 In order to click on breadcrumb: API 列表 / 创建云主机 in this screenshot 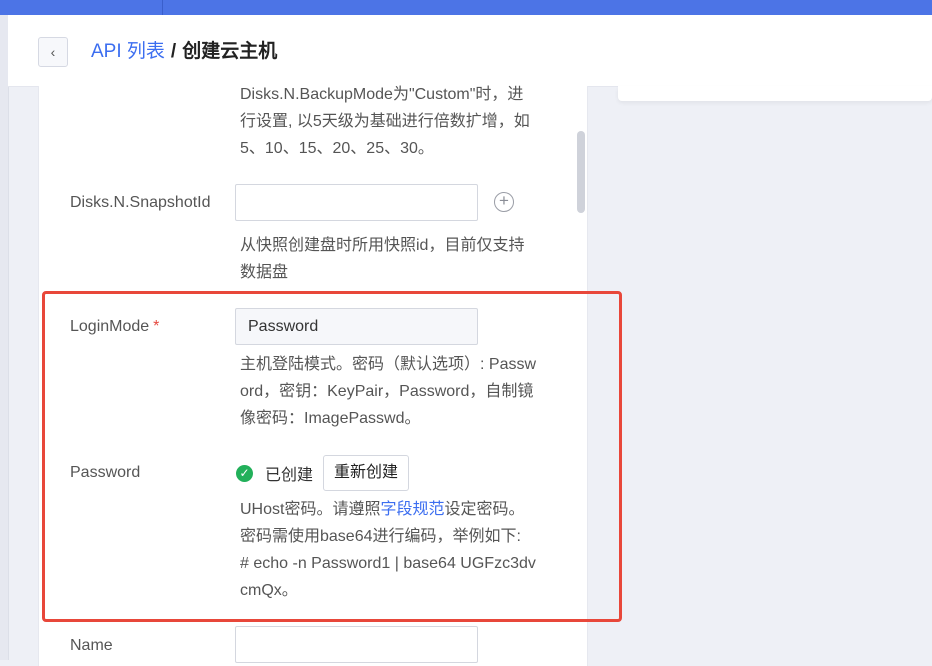, I will do `click(184, 52)`.